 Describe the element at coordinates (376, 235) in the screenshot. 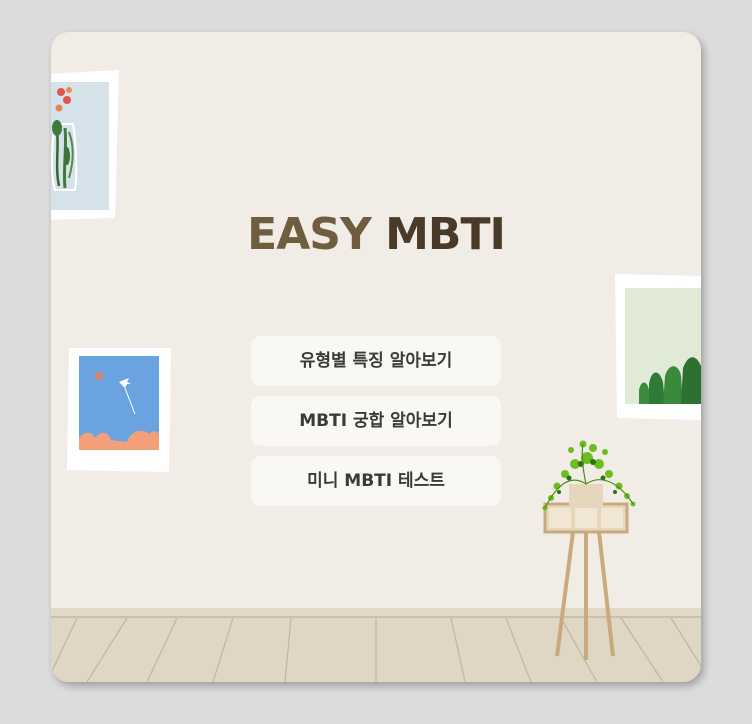

I see `app-title: EASY MBTI` at that location.